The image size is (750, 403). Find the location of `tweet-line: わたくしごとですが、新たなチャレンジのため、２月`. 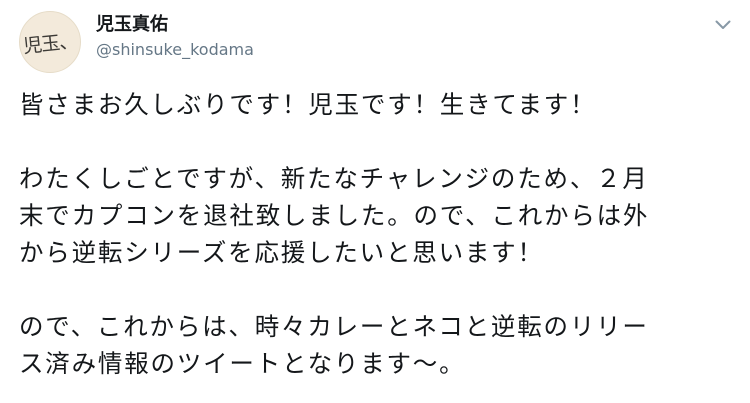

tweet-line: わたくしごとですが、新たなチャレンジのため、２月 is located at coordinates (334, 178).